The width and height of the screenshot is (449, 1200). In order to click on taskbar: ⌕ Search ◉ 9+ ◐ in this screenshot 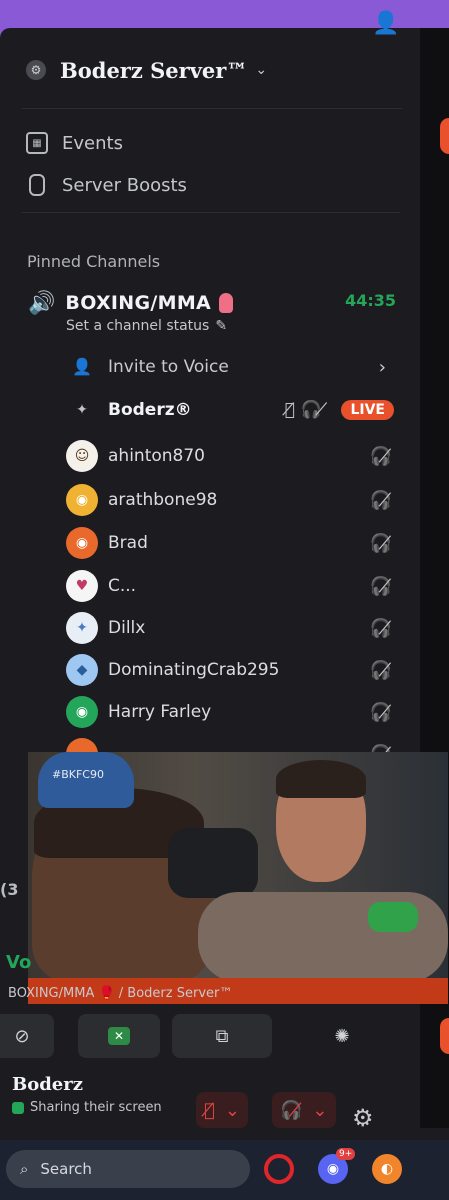, I will do `click(224, 1170)`.